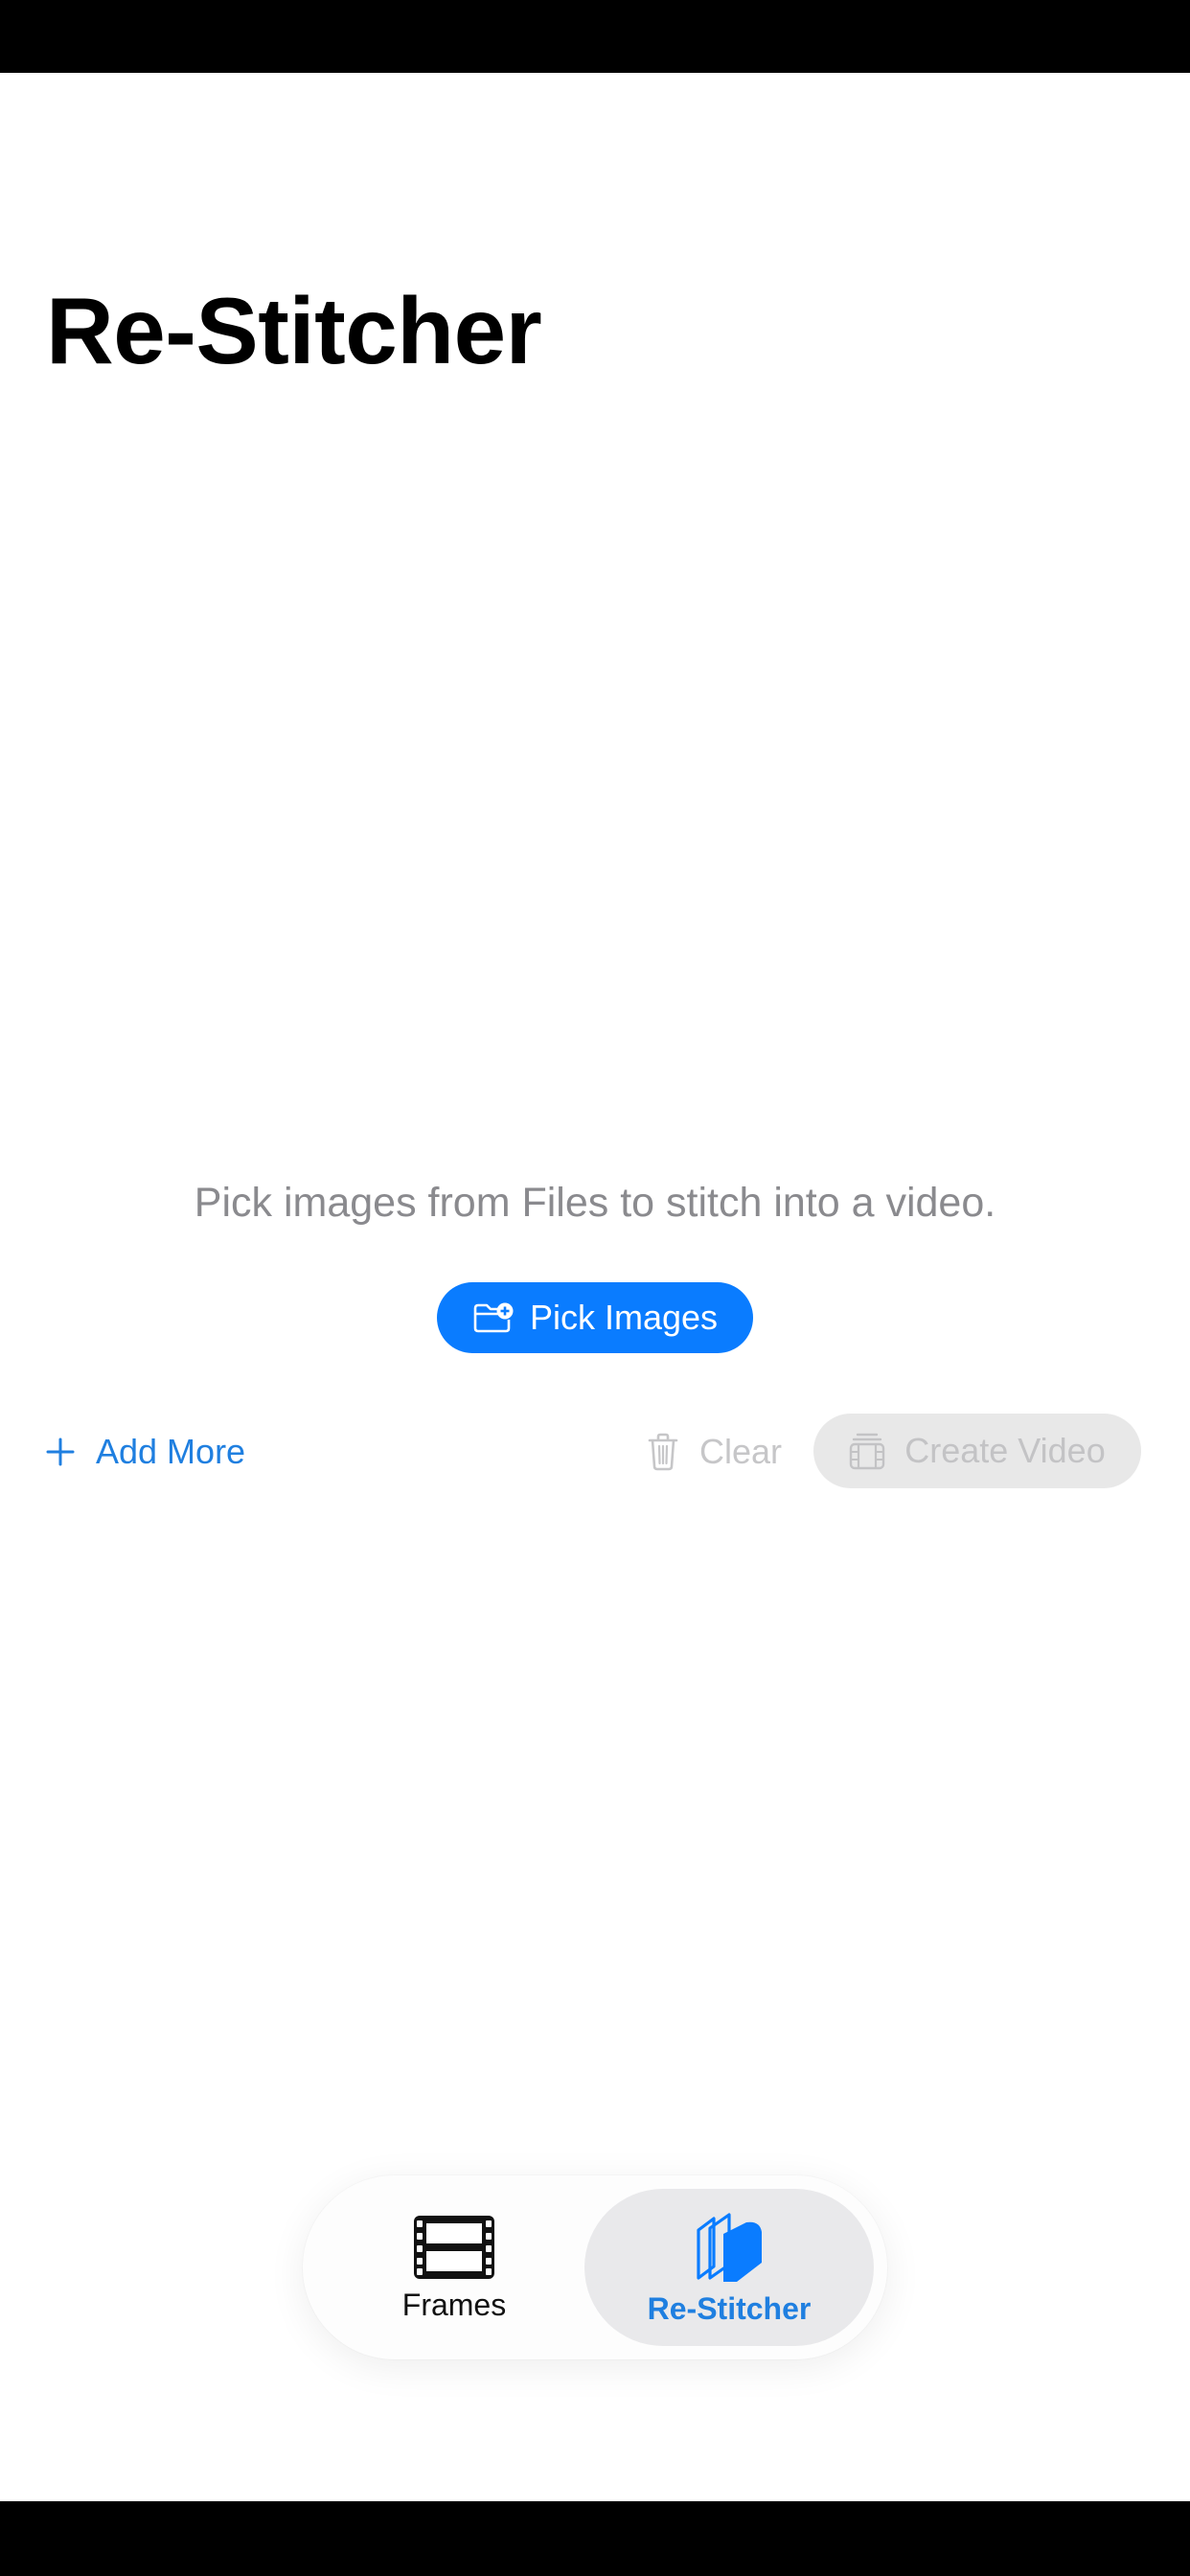 This screenshot has width=1190, height=2576. What do you see at coordinates (624, 1318) in the screenshot?
I see `pick-images-label: Pick Images` at bounding box center [624, 1318].